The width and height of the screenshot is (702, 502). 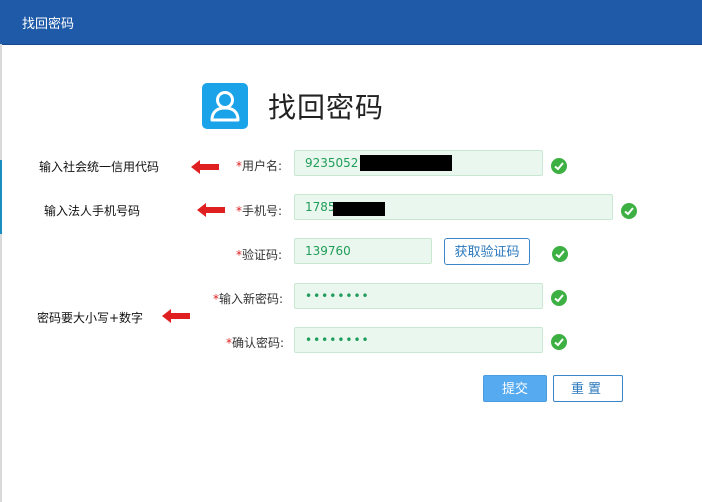 What do you see at coordinates (48, 24) in the screenshot?
I see `window-title: 找回密码` at bounding box center [48, 24].